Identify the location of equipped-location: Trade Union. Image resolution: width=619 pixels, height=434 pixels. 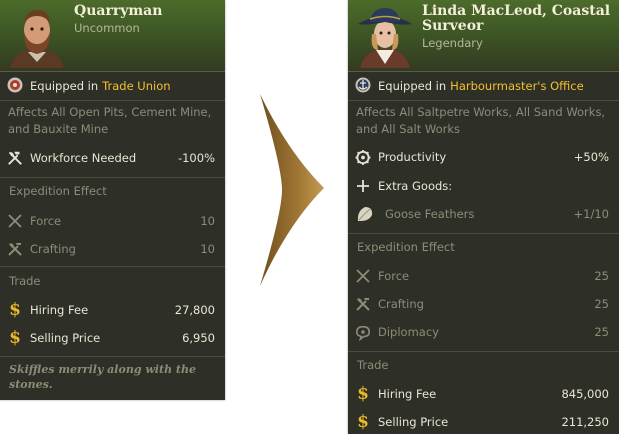
(136, 86).